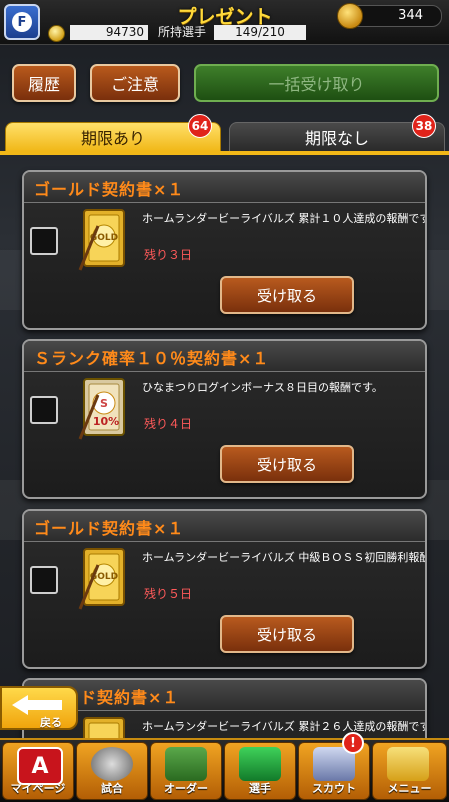 Image resolution: width=449 pixels, height=802 pixels. I want to click on top-bar: F プレゼント 344 94730 所持選手 149/210, so click(224, 22).